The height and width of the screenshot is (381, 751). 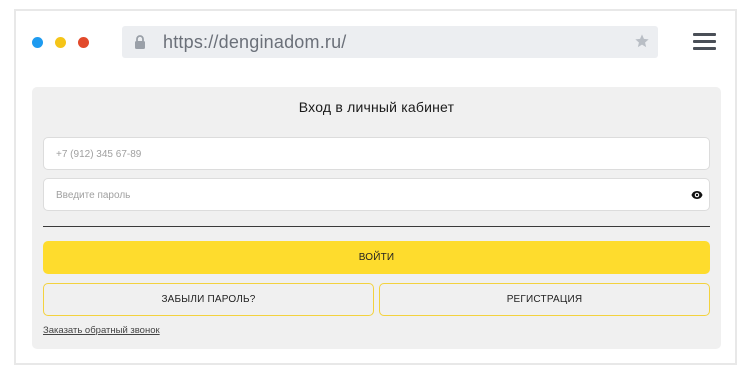 What do you see at coordinates (361, 154) in the screenshot?
I see `phone-input` at bounding box center [361, 154].